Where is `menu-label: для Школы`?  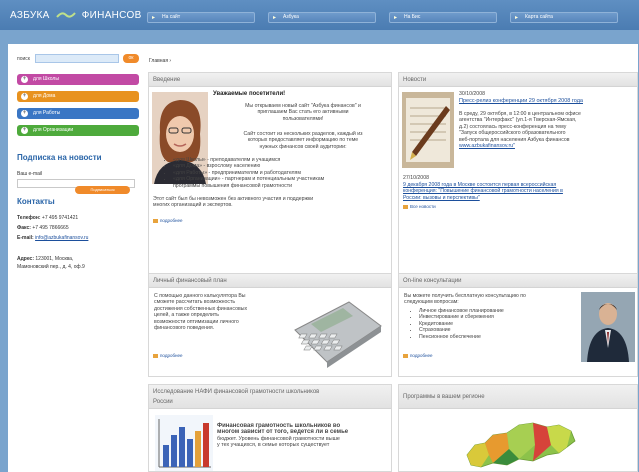
menu-label: для Школы is located at coordinates (46, 79).